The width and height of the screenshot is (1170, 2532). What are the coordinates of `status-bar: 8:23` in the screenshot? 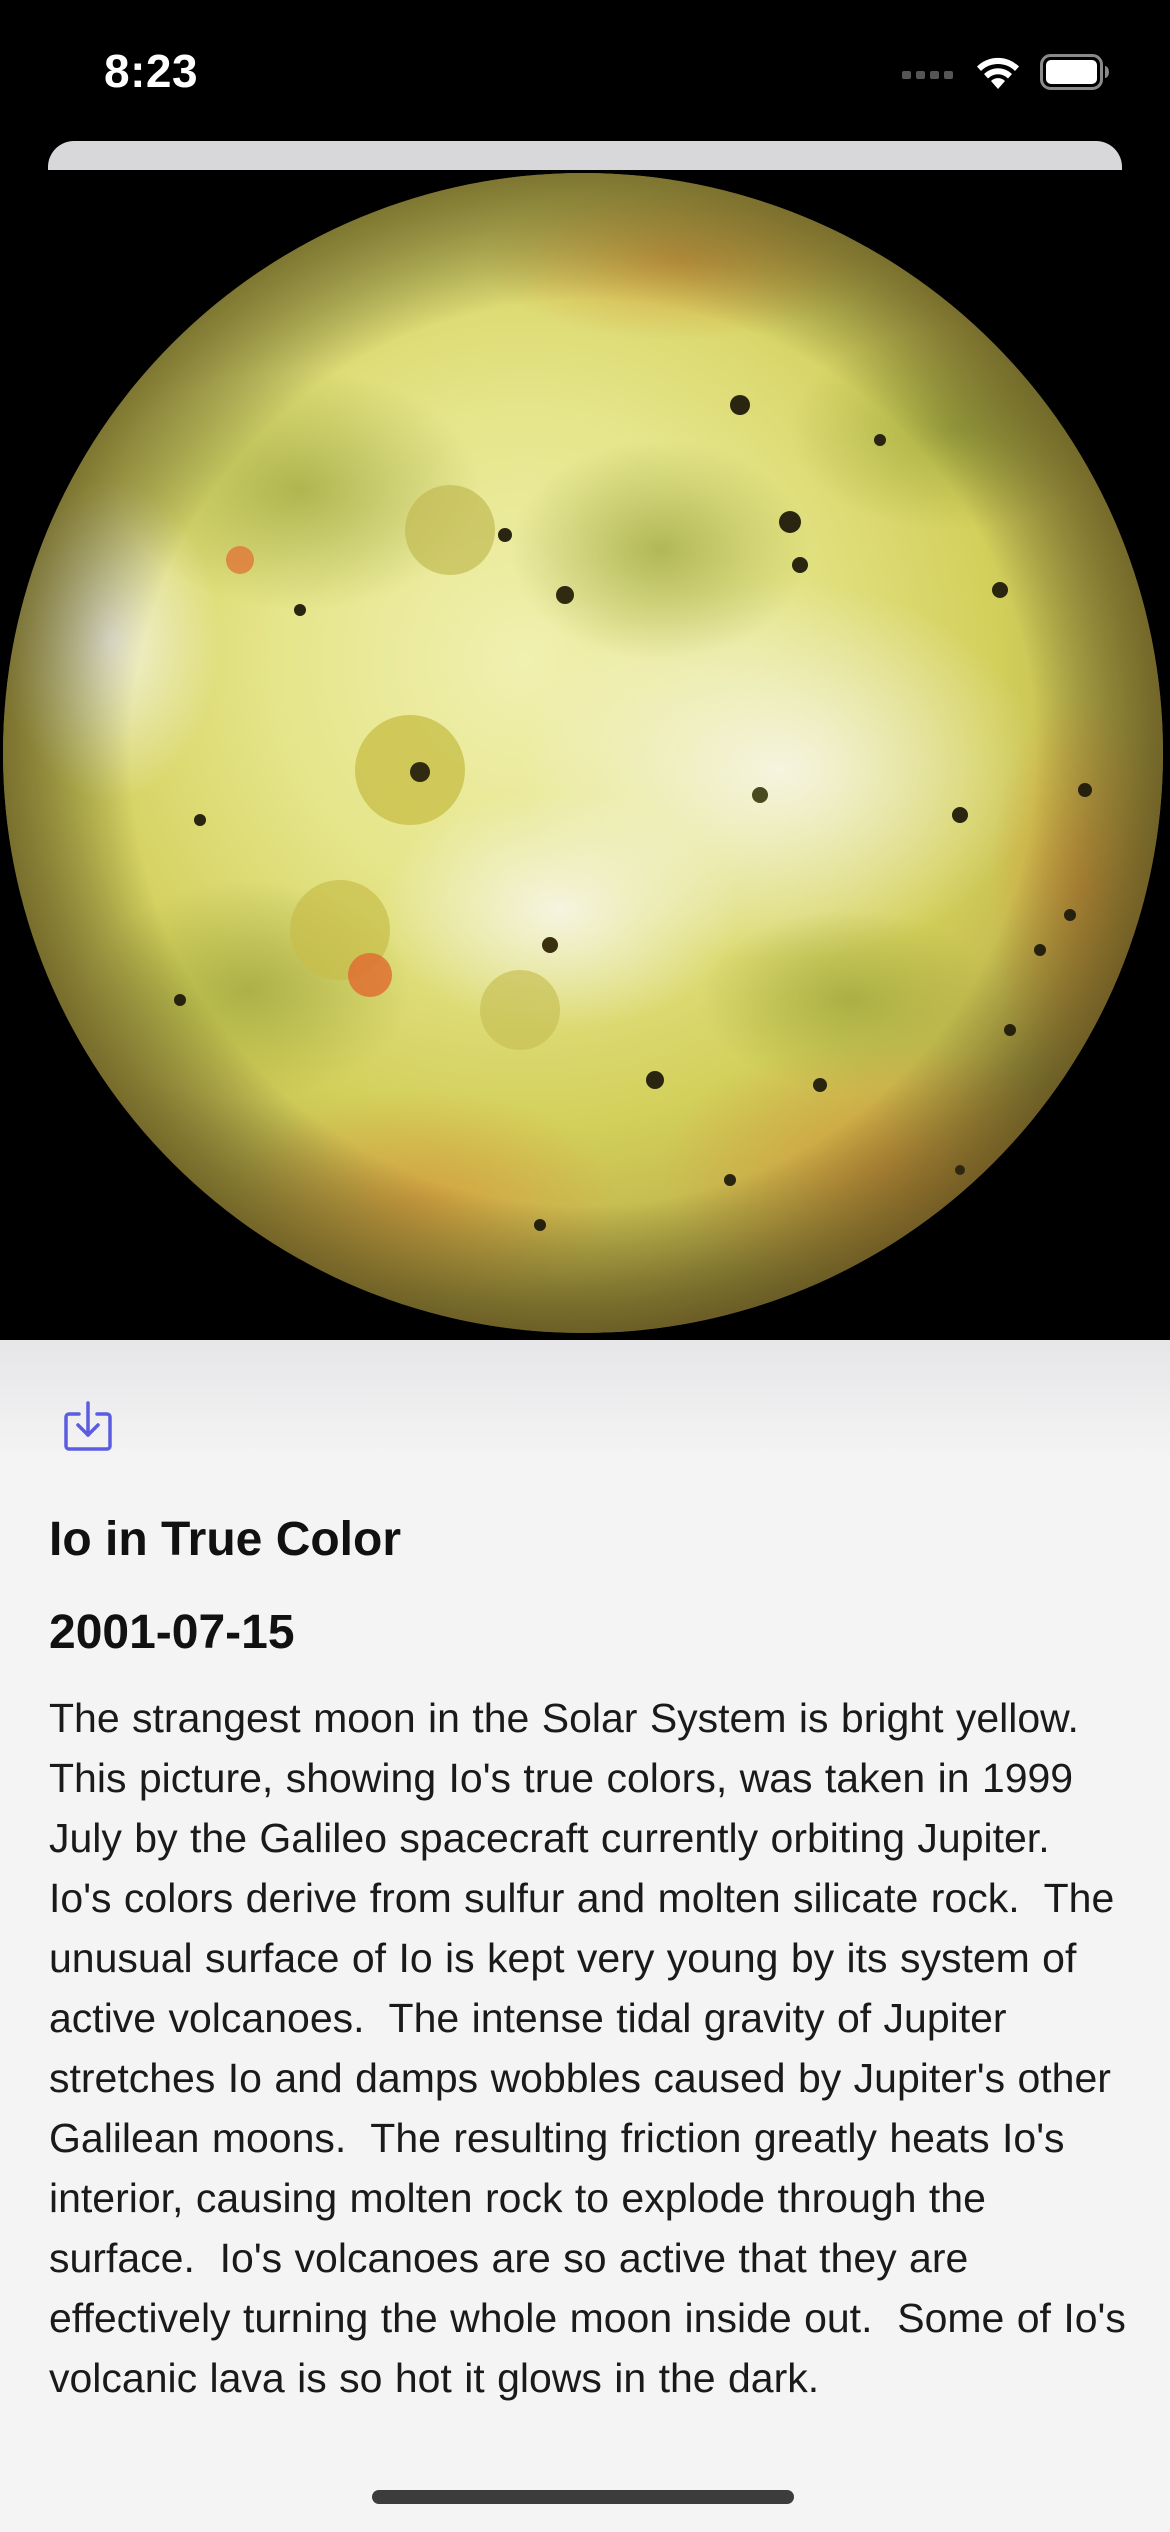 It's located at (585, 70).